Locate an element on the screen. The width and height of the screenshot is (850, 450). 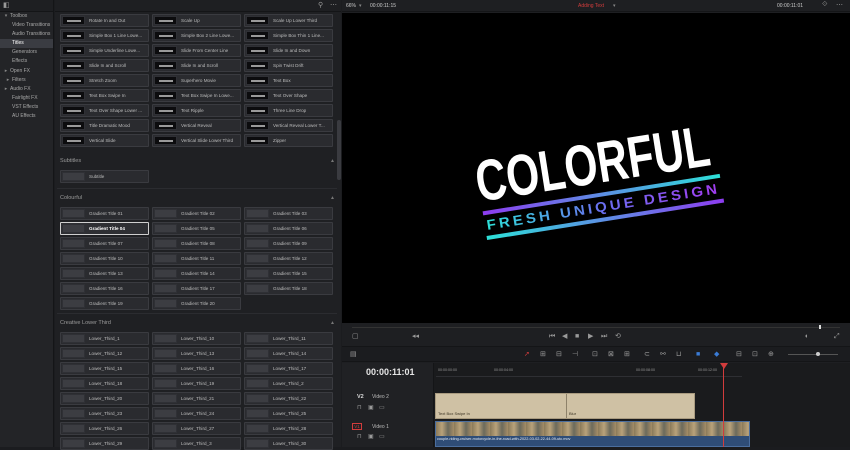
zoom-level: 66% is located at coordinates (351, 6).